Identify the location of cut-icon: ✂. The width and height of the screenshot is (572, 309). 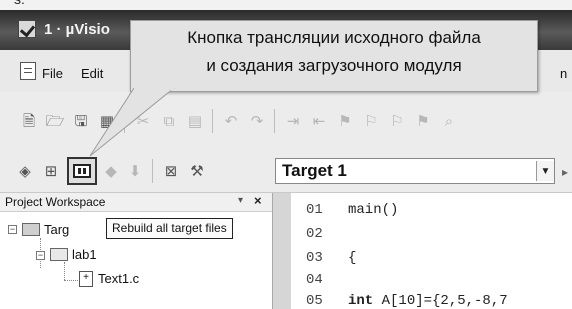
(143, 121).